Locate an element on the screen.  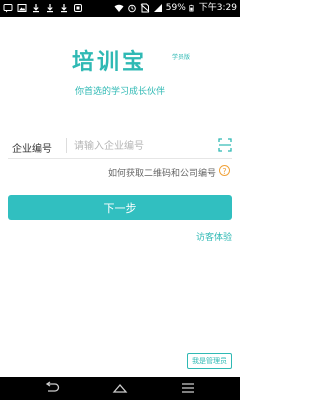
notification-icons is located at coordinates (43, 8).